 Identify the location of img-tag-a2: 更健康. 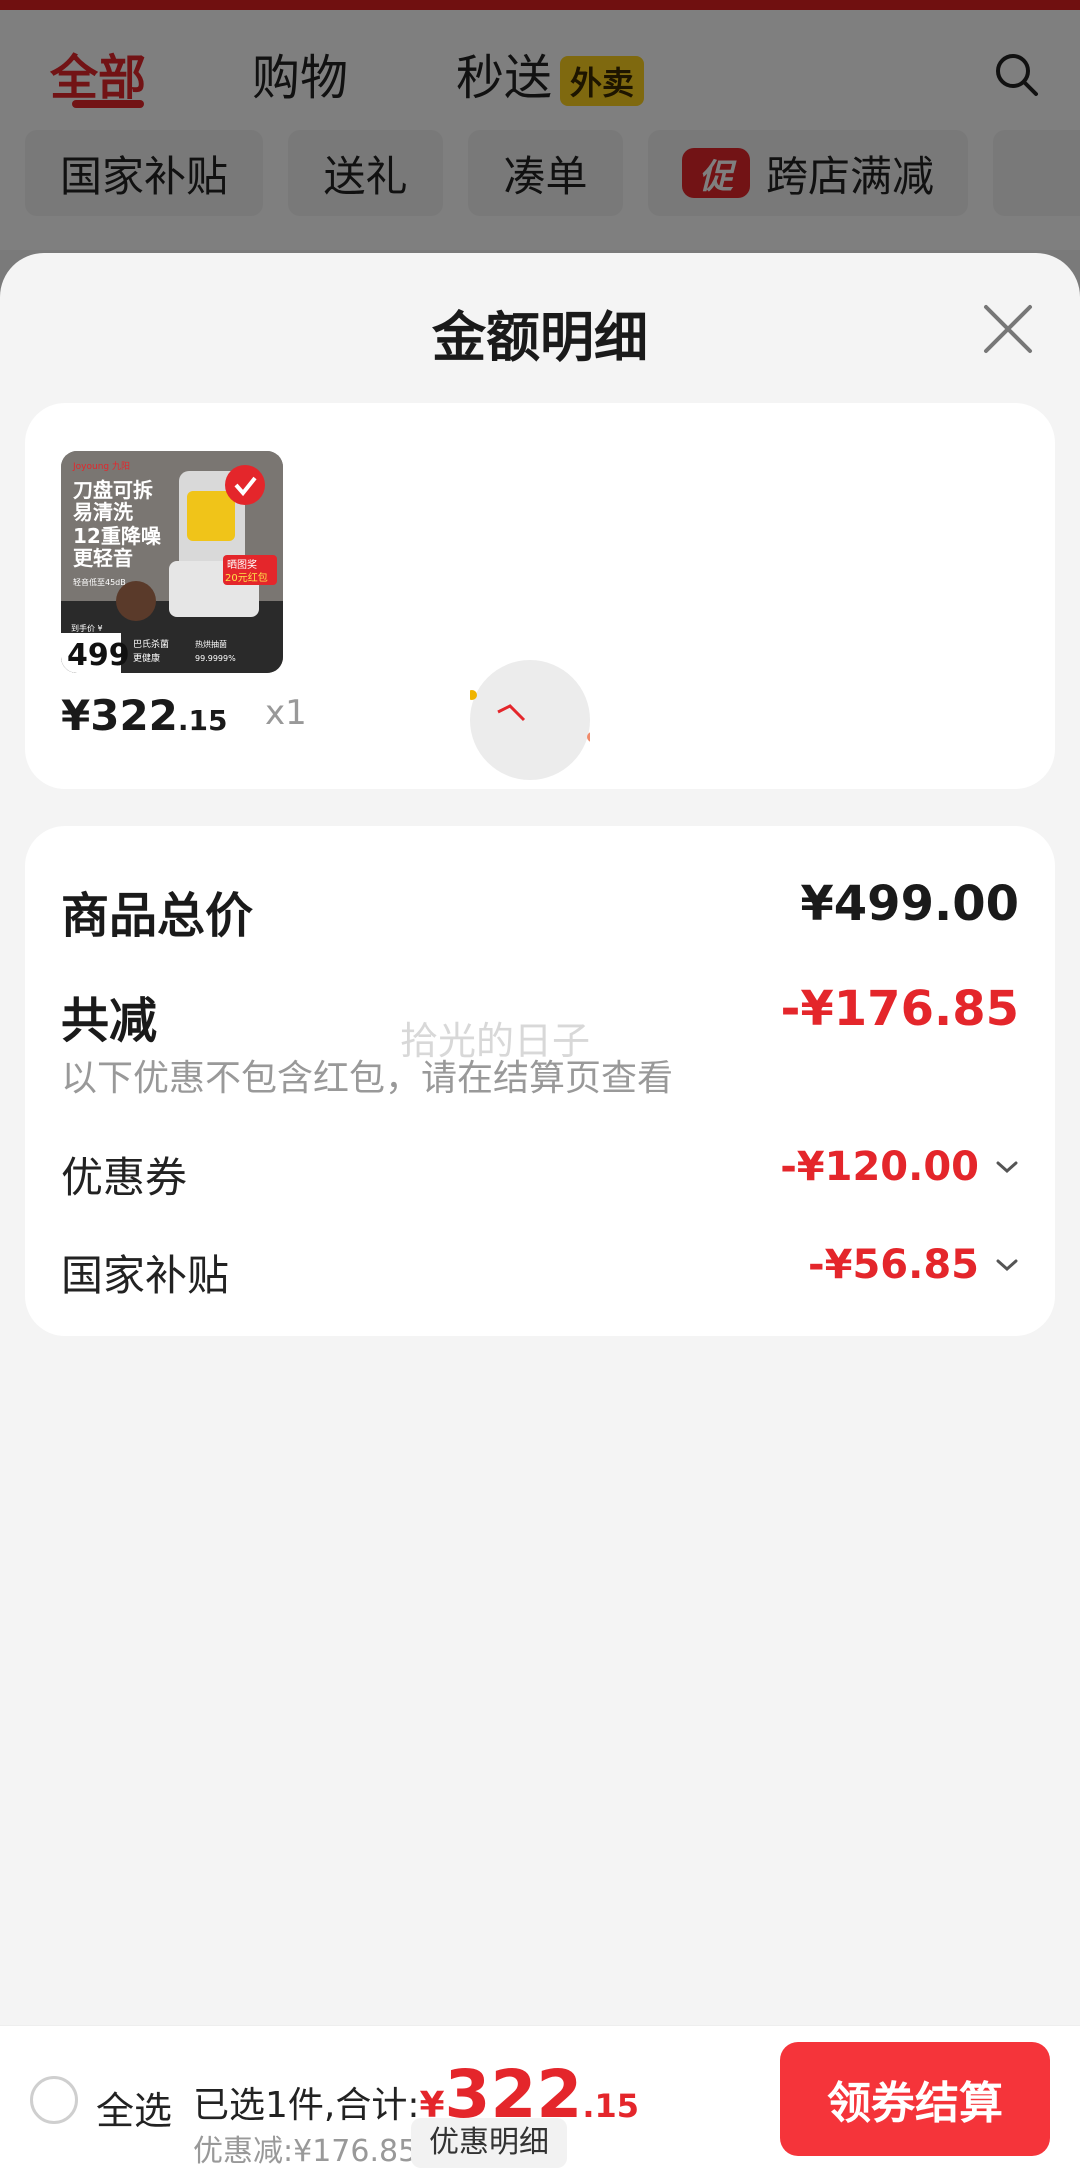
(146, 658).